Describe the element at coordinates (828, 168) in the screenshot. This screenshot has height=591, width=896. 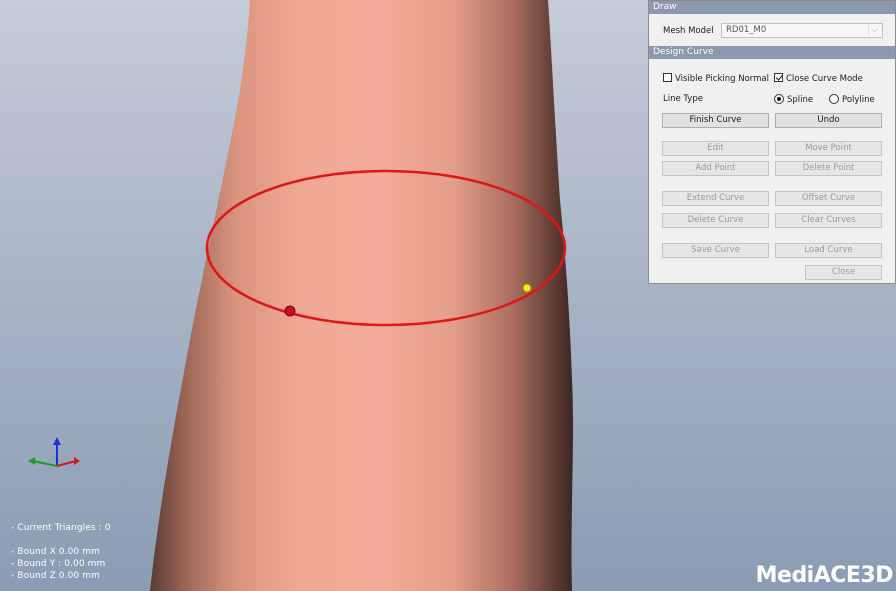
I see `delete-point-button: Delete Point` at that location.